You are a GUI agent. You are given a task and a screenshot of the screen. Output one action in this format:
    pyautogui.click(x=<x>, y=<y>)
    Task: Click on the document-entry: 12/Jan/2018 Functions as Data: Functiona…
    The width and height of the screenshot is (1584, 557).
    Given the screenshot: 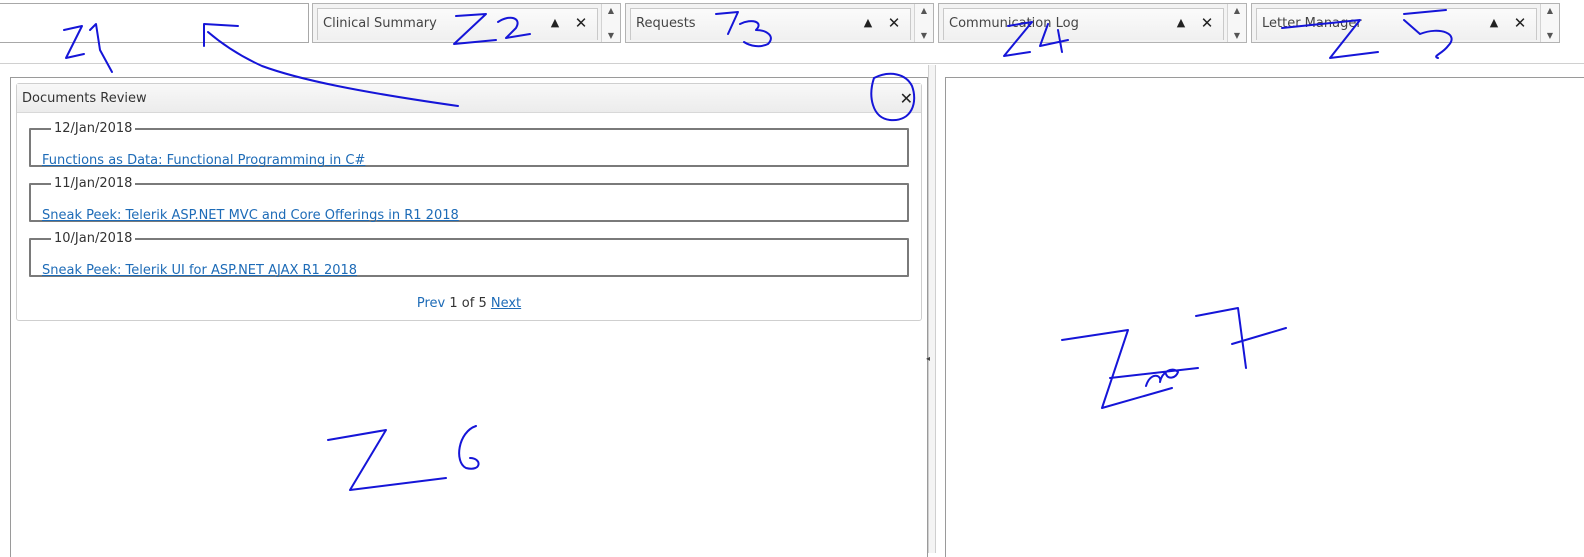 What is the action you would take?
    pyautogui.click(x=469, y=144)
    